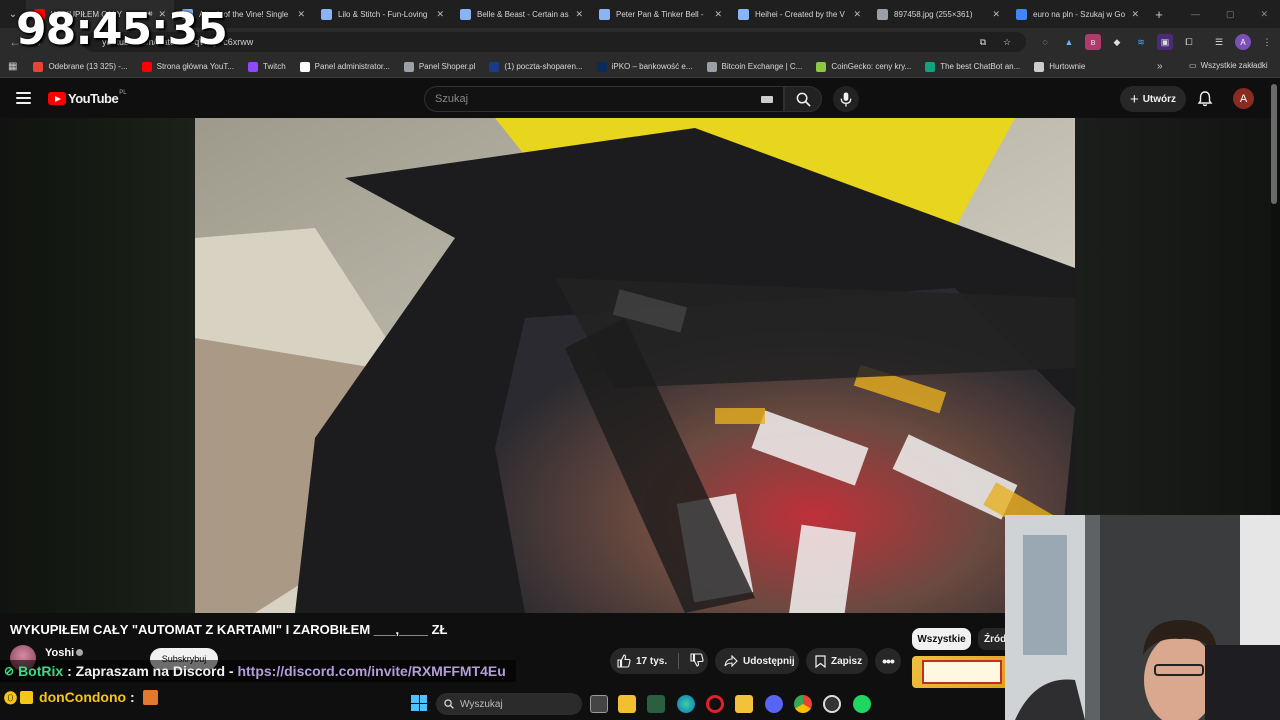  What do you see at coordinates (1195, 14) in the screenshot?
I see `minimize-icon: —` at bounding box center [1195, 14].